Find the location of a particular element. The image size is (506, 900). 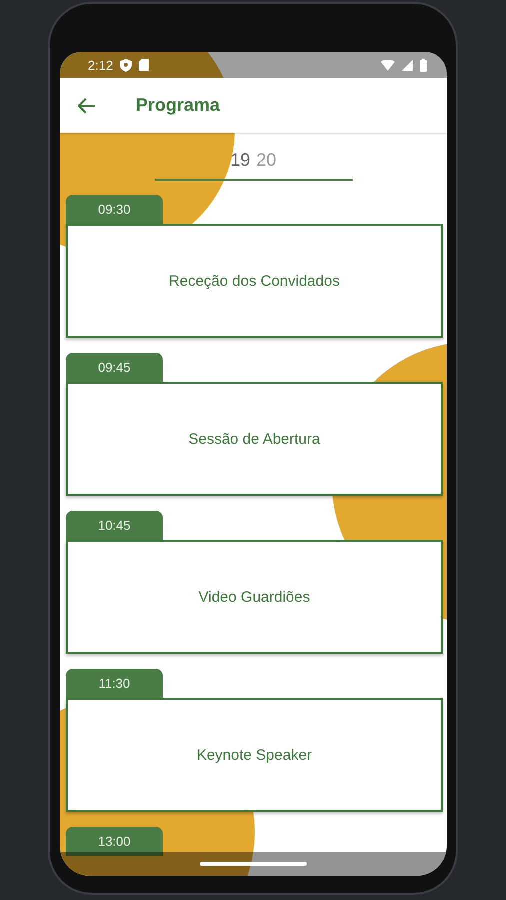

shield-icon is located at coordinates (126, 65).